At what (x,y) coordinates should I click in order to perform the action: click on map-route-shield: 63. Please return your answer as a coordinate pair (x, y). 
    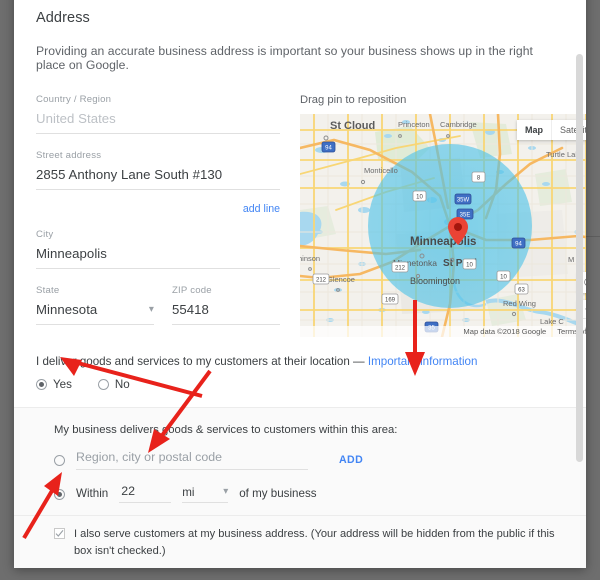
    Looking at the image, I should click on (521, 289).